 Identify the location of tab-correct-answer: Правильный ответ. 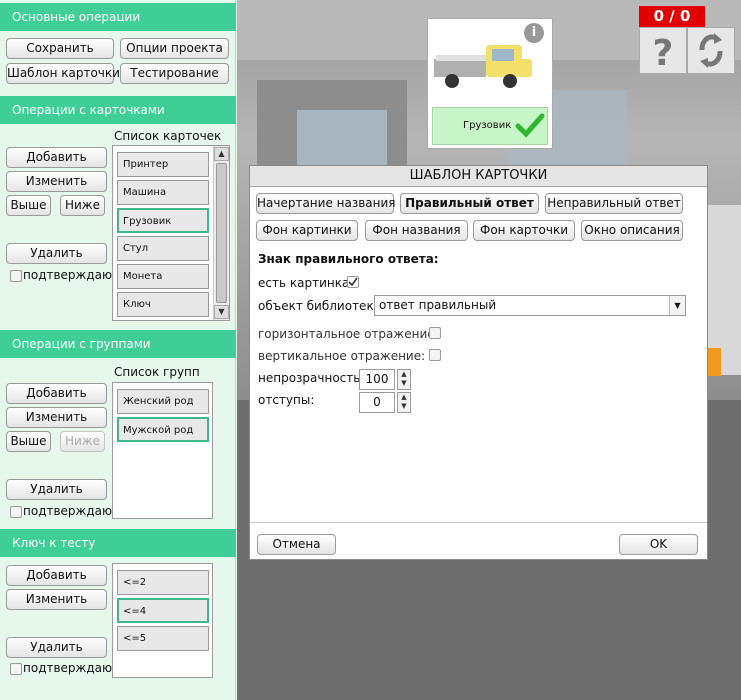
(469, 203).